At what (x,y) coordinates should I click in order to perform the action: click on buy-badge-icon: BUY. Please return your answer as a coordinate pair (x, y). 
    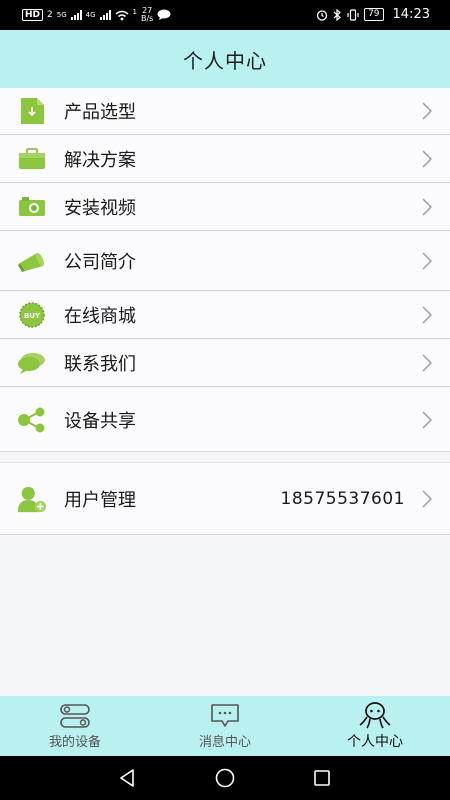
    Looking at the image, I should click on (32, 315).